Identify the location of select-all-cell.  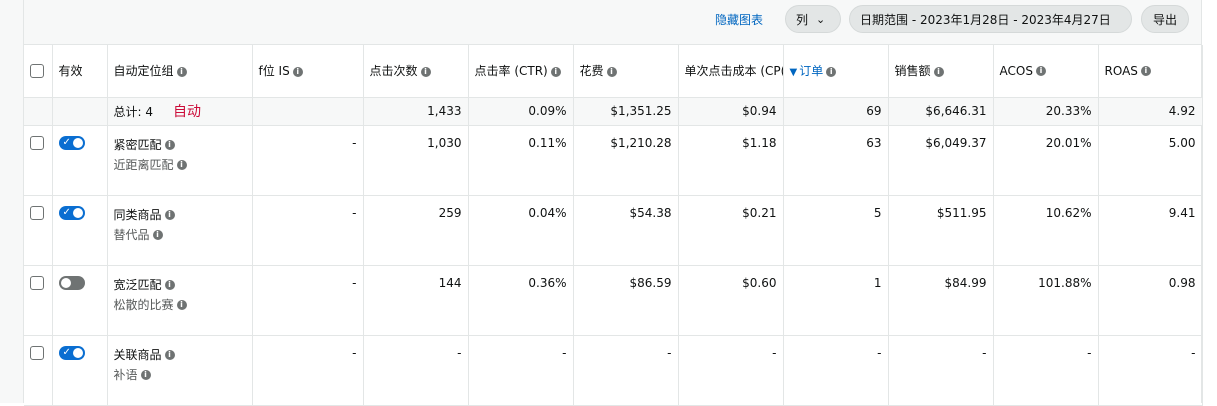
(38, 71).